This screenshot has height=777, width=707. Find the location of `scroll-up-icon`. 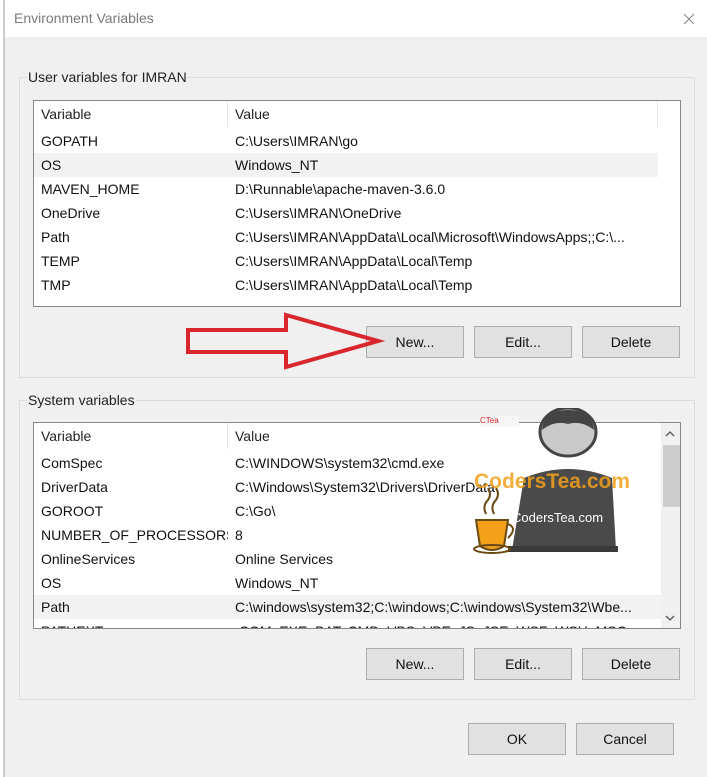

scroll-up-icon is located at coordinates (669, 433).